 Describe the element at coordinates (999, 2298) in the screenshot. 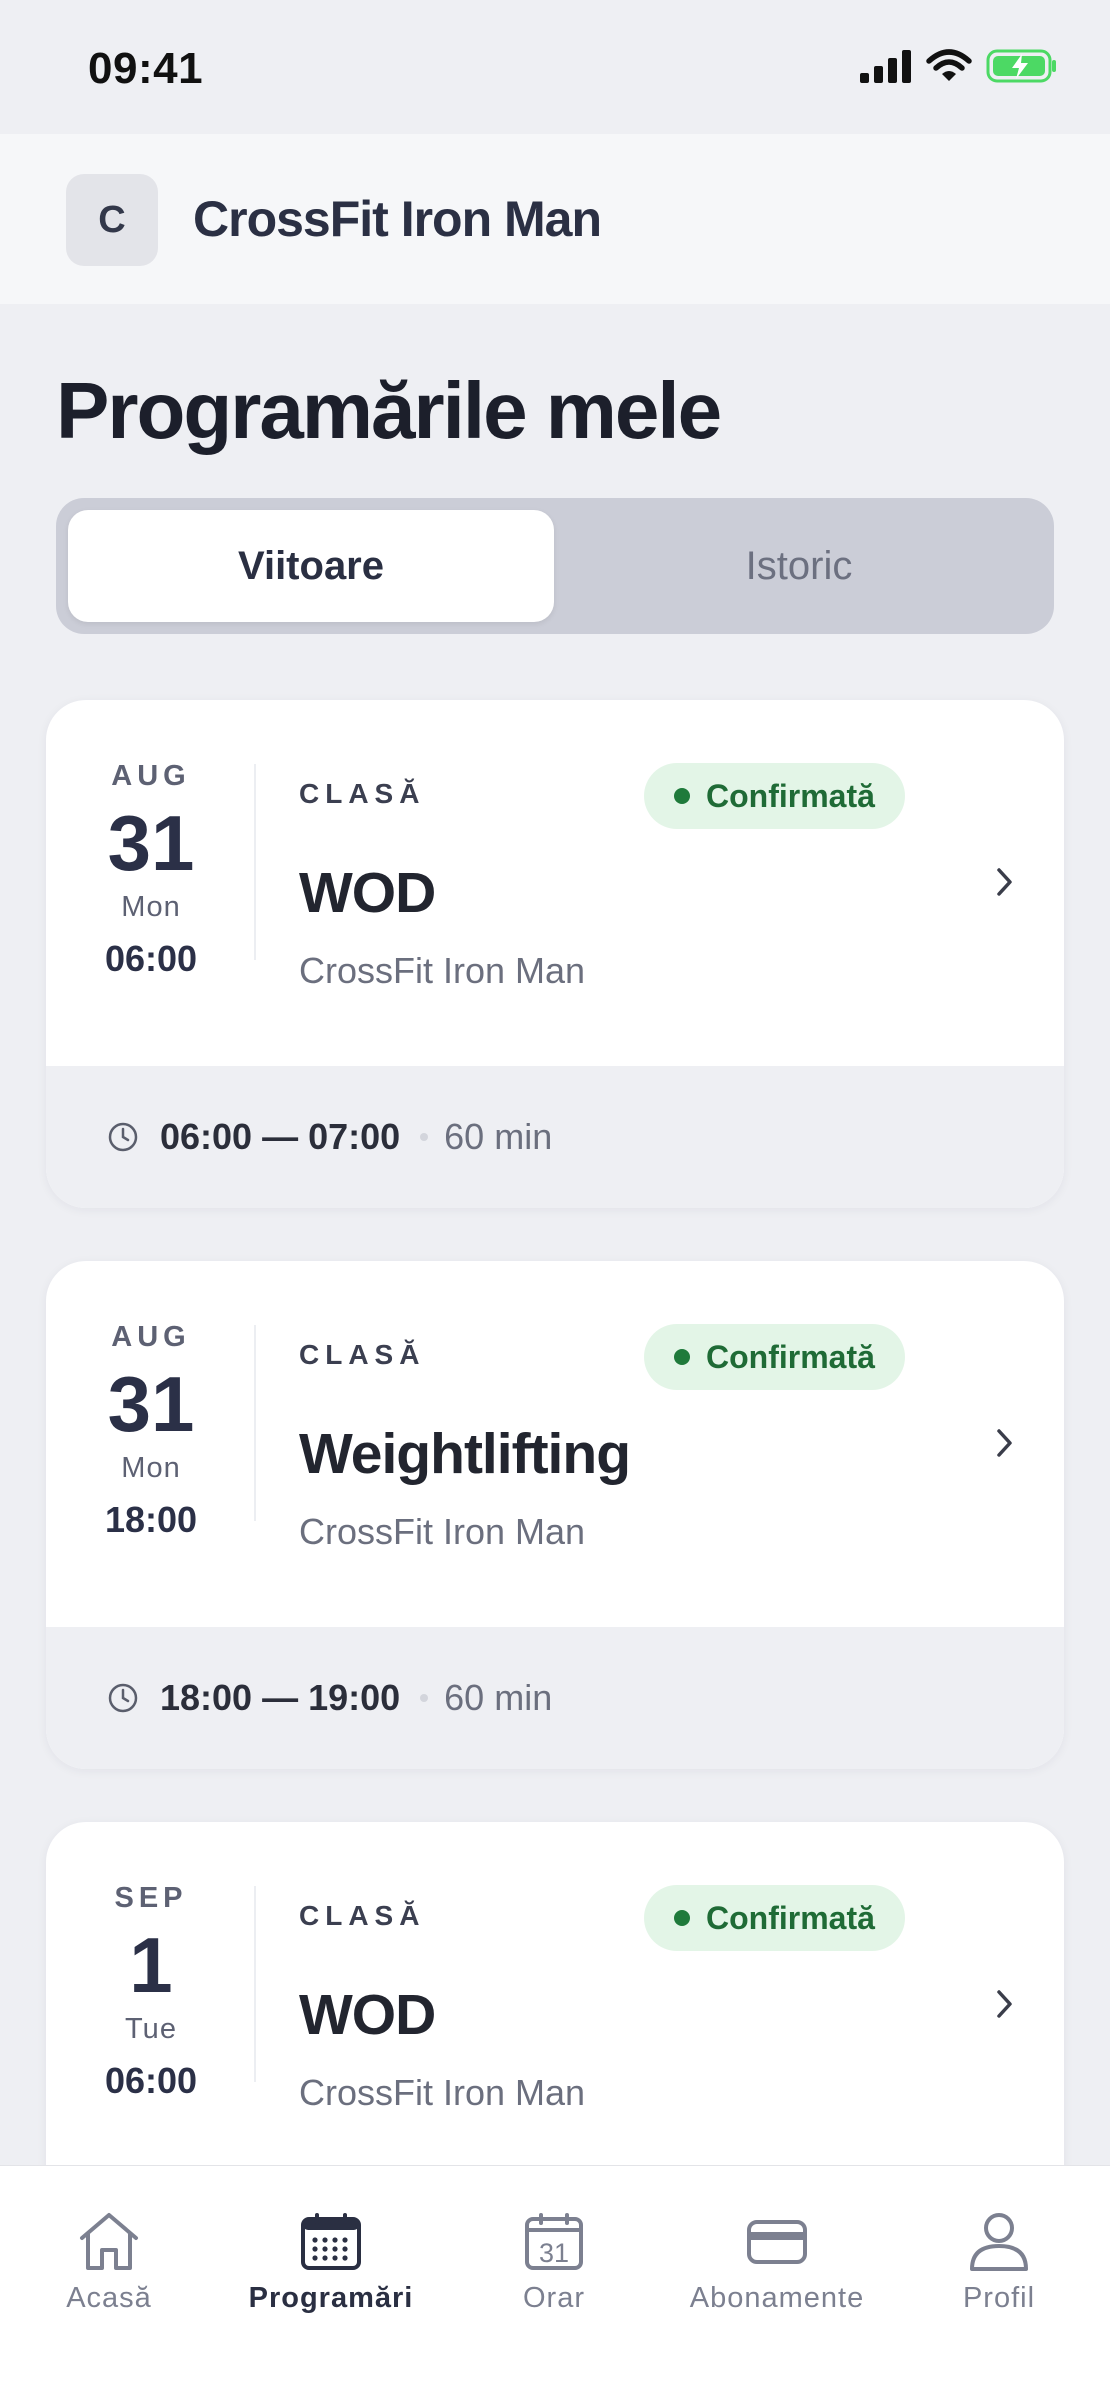

I see `nav-label: Profil` at that location.